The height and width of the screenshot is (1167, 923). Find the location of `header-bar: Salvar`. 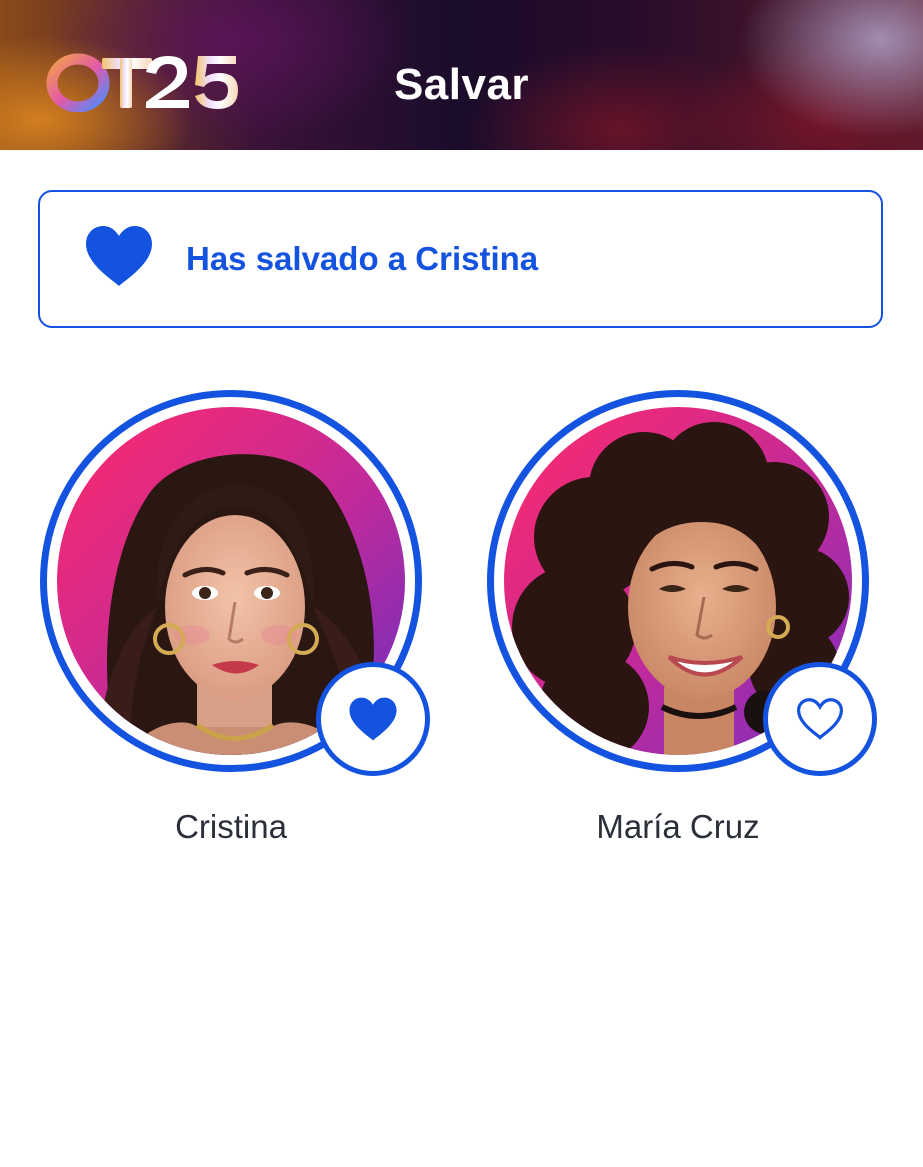

header-bar: Salvar is located at coordinates (461, 75).